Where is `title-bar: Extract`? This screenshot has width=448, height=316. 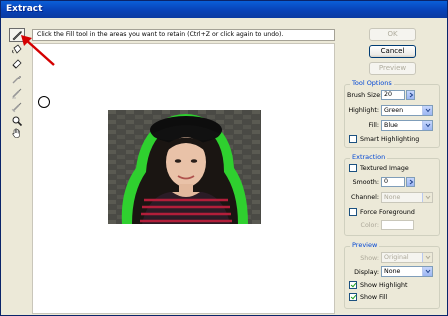
title-bar: Extract is located at coordinates (224, 9).